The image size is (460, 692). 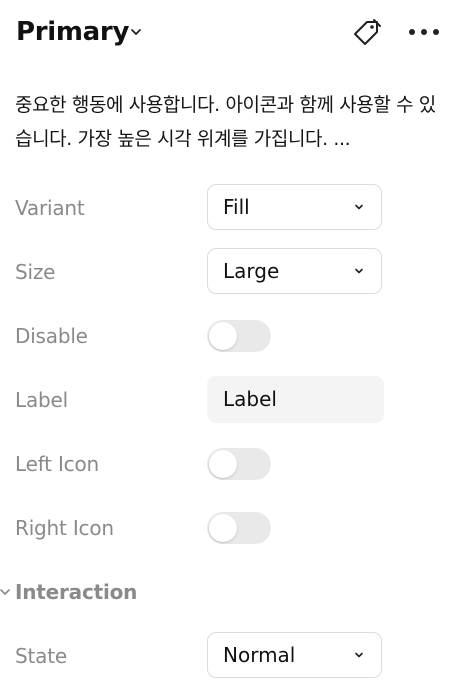 What do you see at coordinates (76, 592) in the screenshot?
I see `interaction-section-label: Interaction` at bounding box center [76, 592].